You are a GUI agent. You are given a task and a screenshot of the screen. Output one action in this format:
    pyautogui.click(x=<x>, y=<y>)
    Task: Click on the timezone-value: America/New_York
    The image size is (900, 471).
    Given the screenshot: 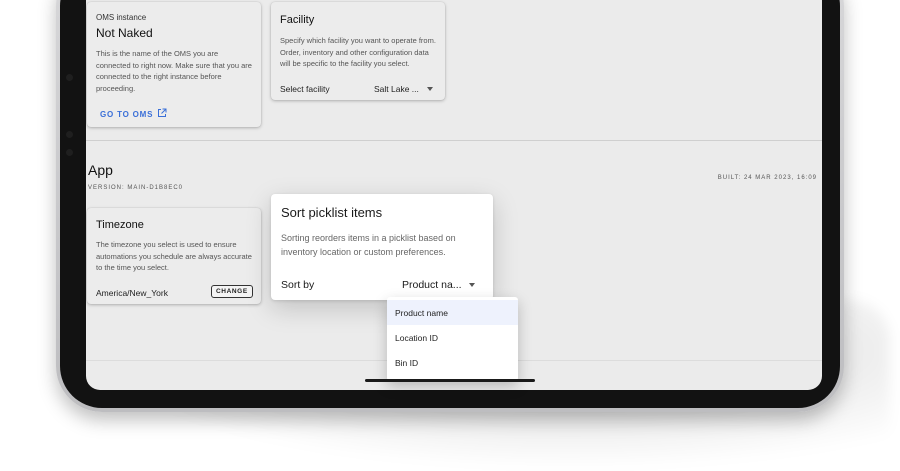 What is the action you would take?
    pyautogui.click(x=132, y=293)
    